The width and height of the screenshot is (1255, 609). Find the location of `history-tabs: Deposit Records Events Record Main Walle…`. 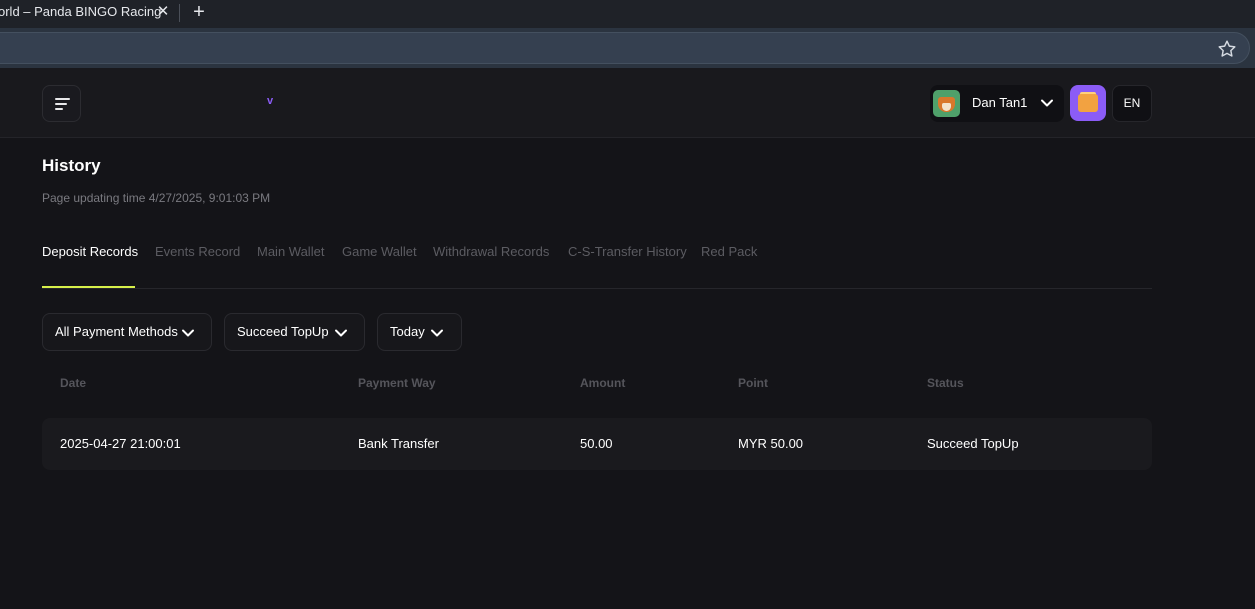

history-tabs: Deposit Records Events Record Main Walle… is located at coordinates (597, 266).